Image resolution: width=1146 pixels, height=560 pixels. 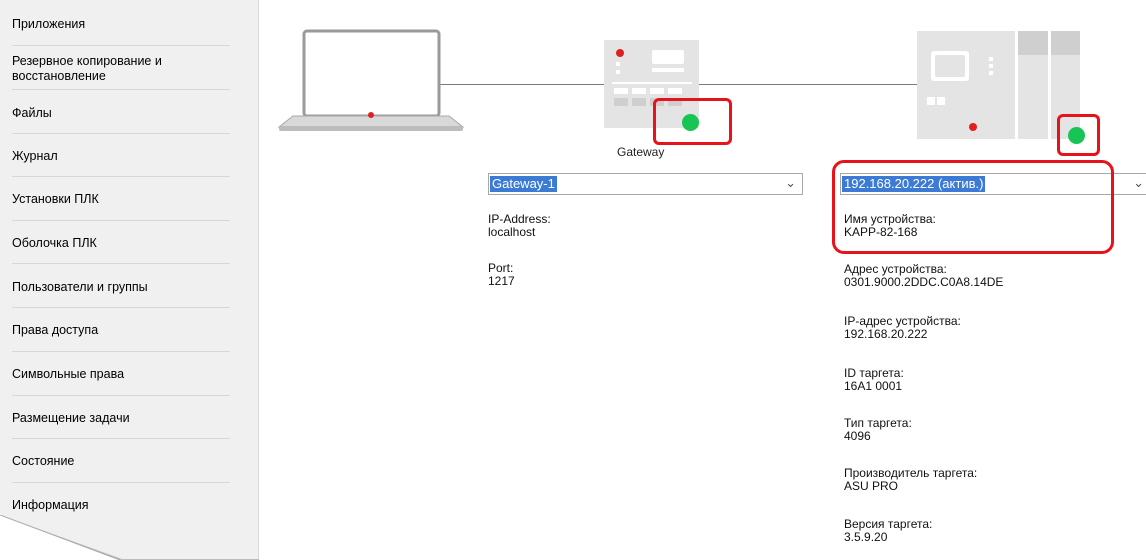 I want to click on target-version-block: Версия таргета: 3.5.9.20, so click(x=888, y=531).